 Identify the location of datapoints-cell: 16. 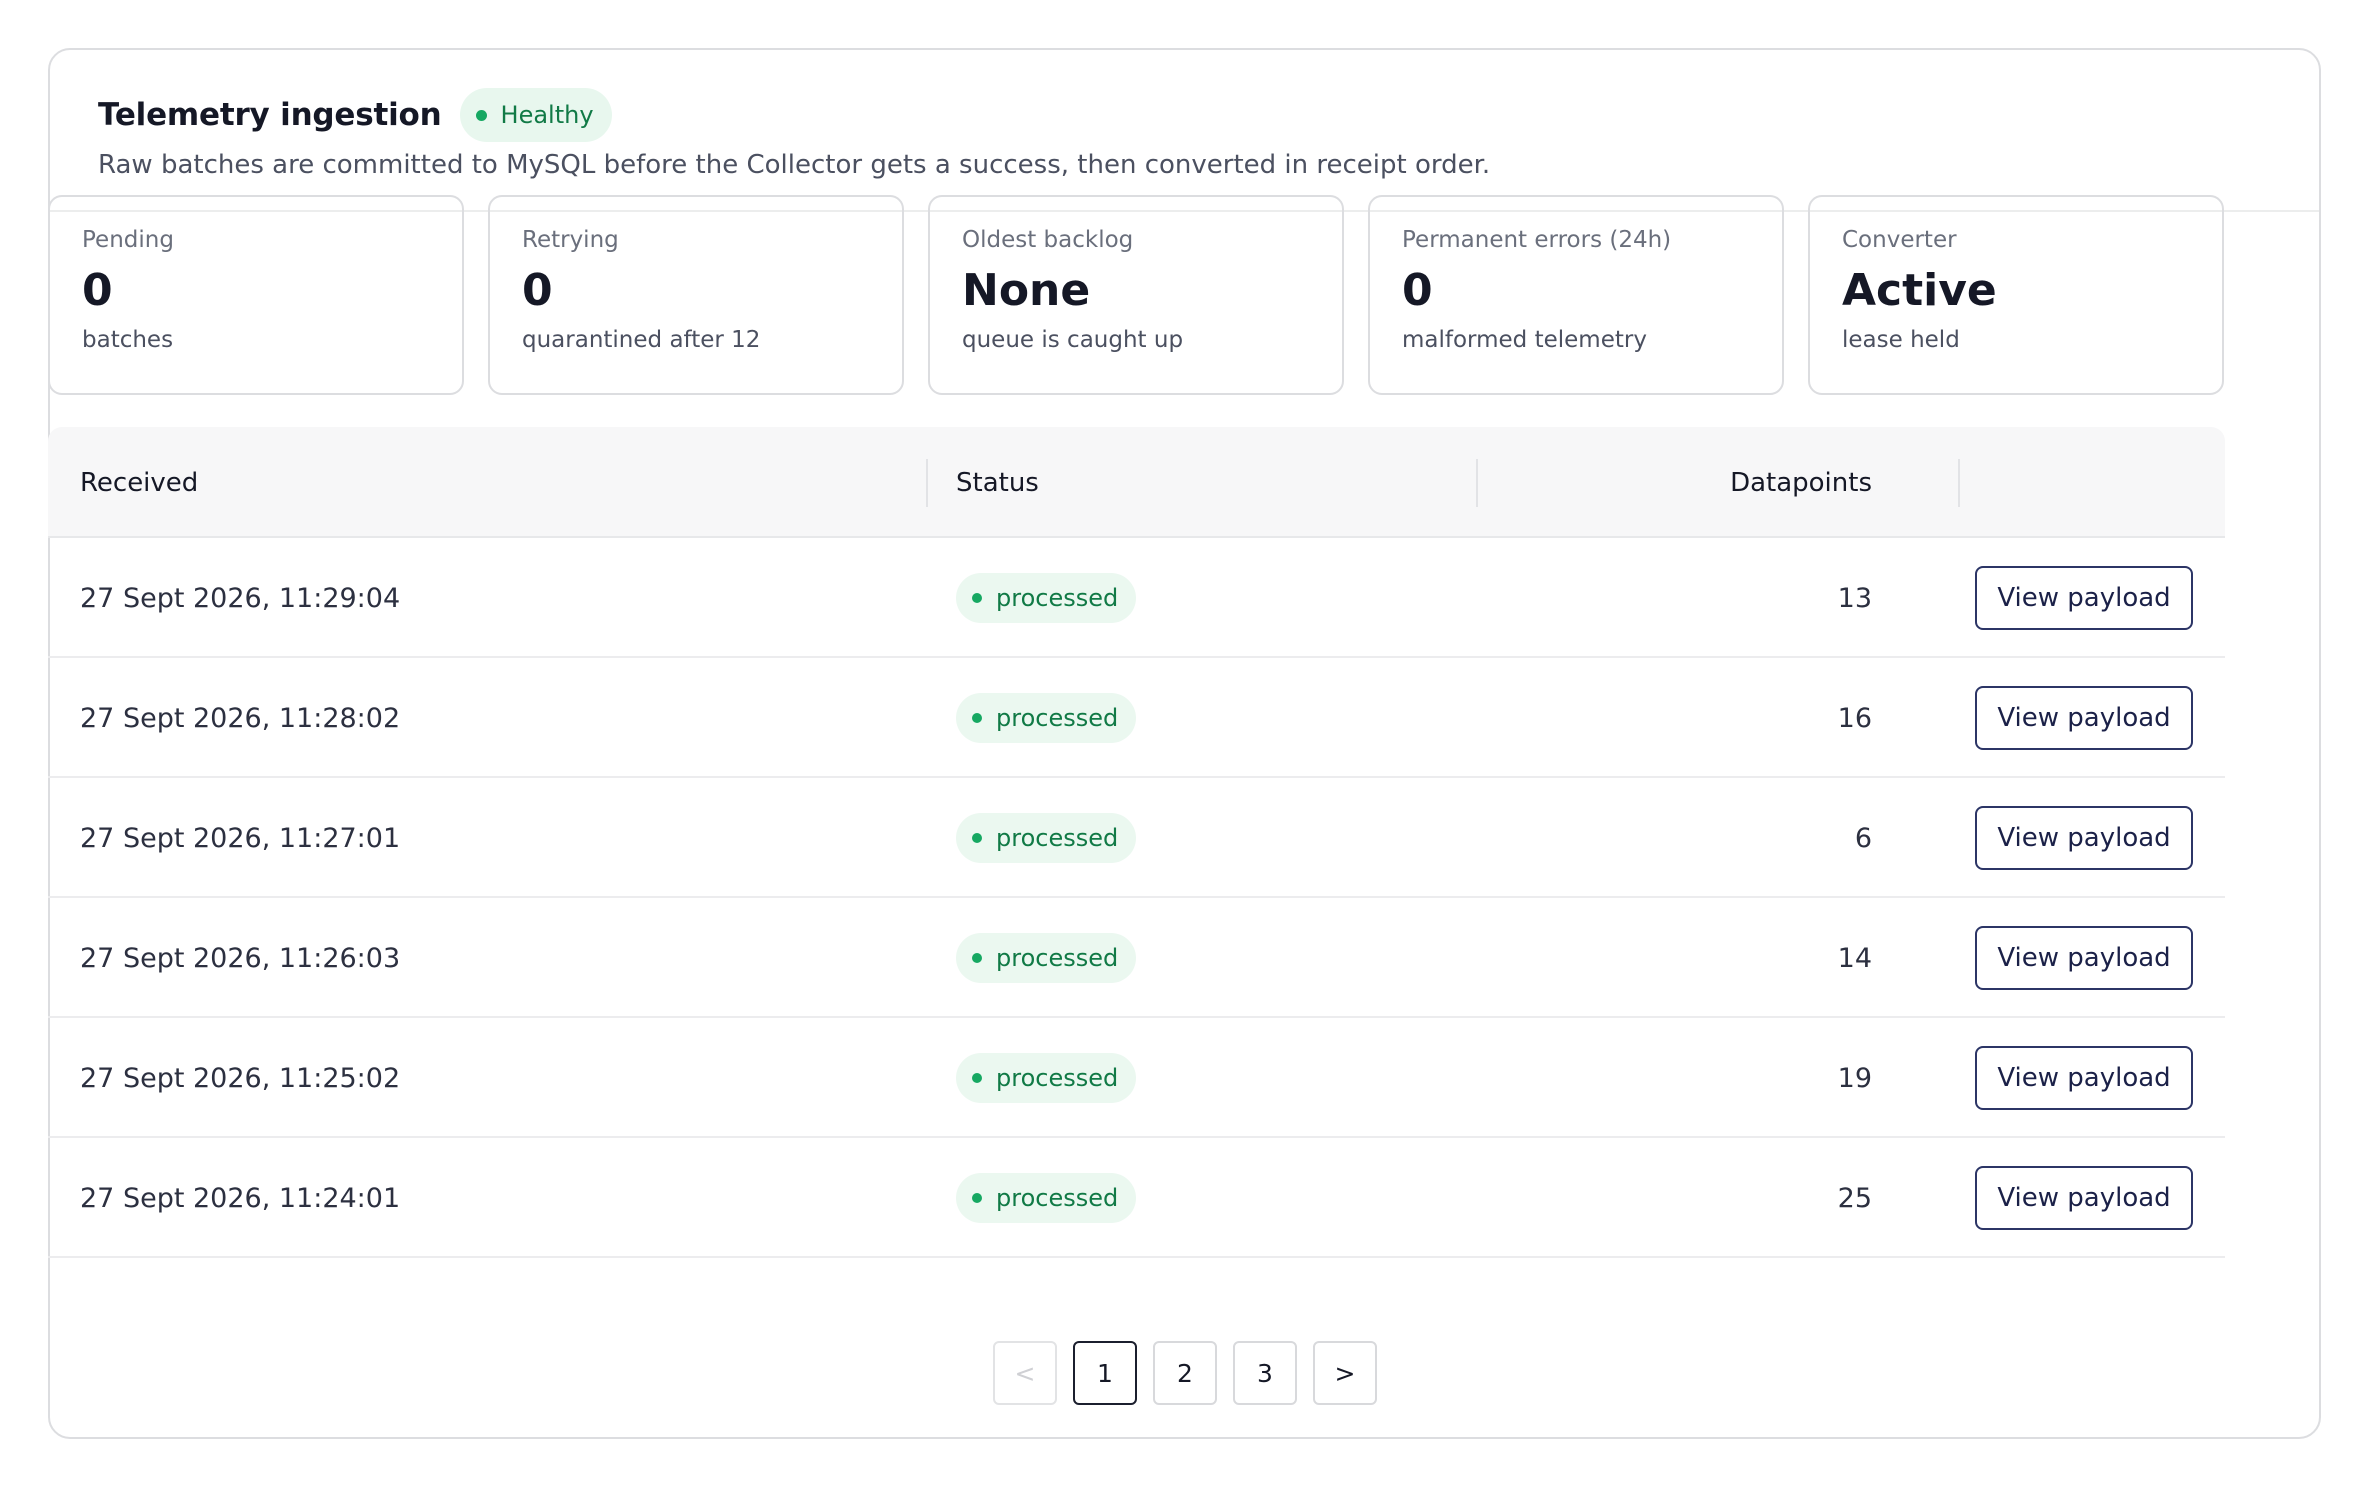
(1854, 718).